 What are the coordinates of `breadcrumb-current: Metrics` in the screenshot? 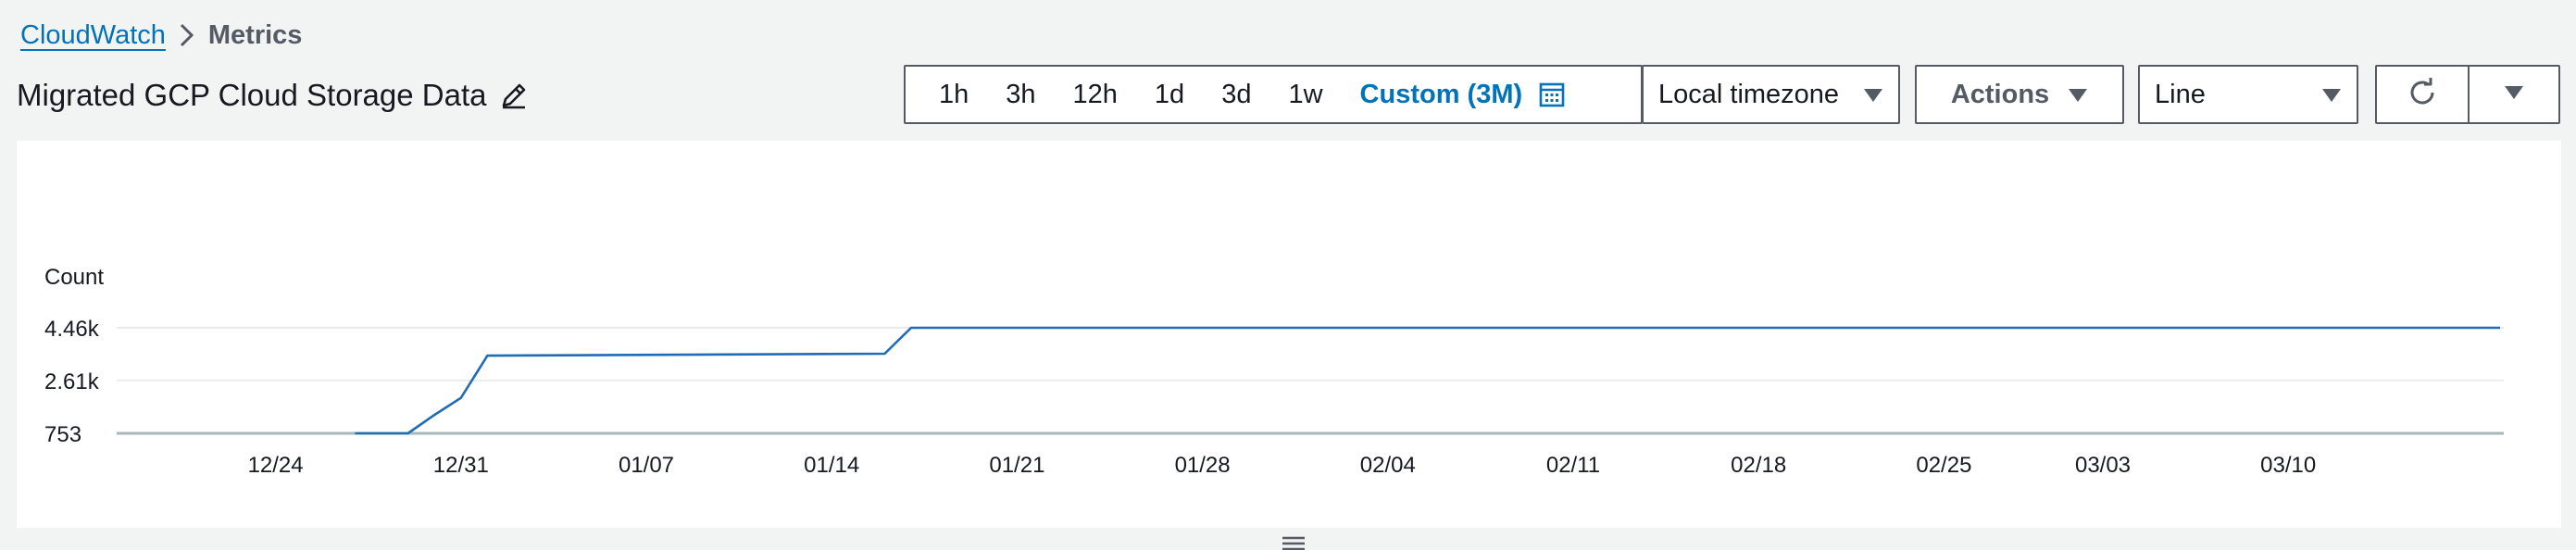 It's located at (255, 35).